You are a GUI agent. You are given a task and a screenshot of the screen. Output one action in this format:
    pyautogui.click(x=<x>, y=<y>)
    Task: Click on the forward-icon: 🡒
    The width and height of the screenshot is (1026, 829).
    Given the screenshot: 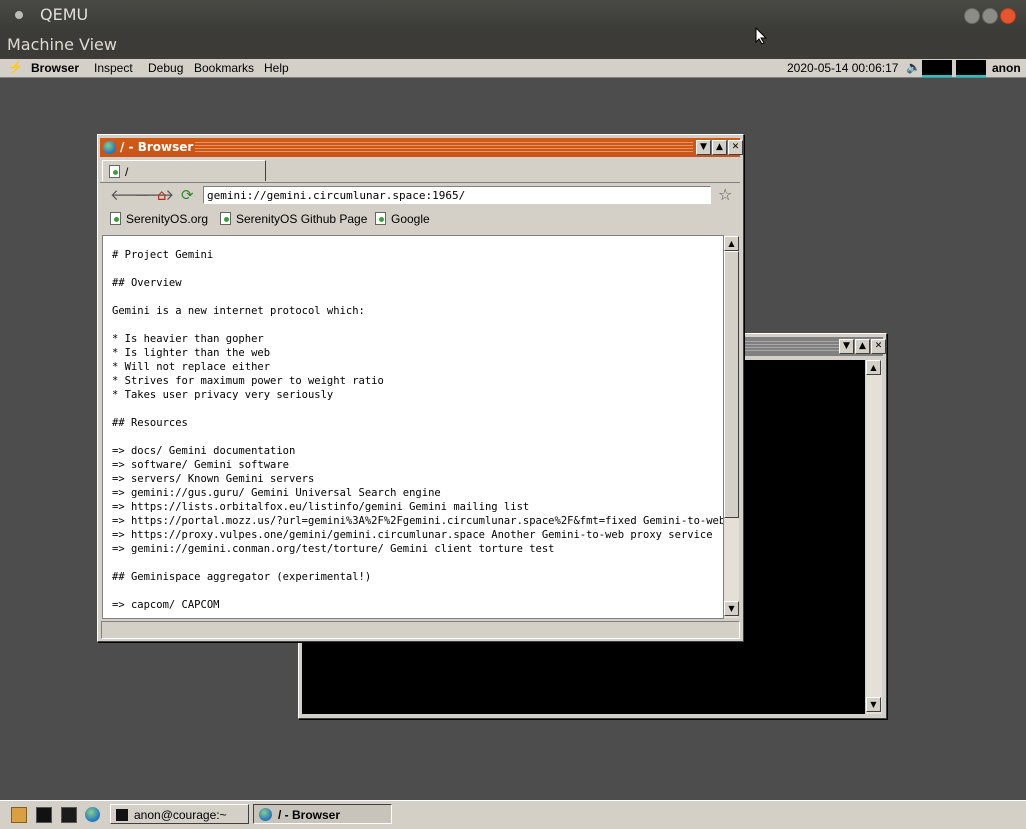 What is the action you would take?
    pyautogui.click(x=154, y=195)
    